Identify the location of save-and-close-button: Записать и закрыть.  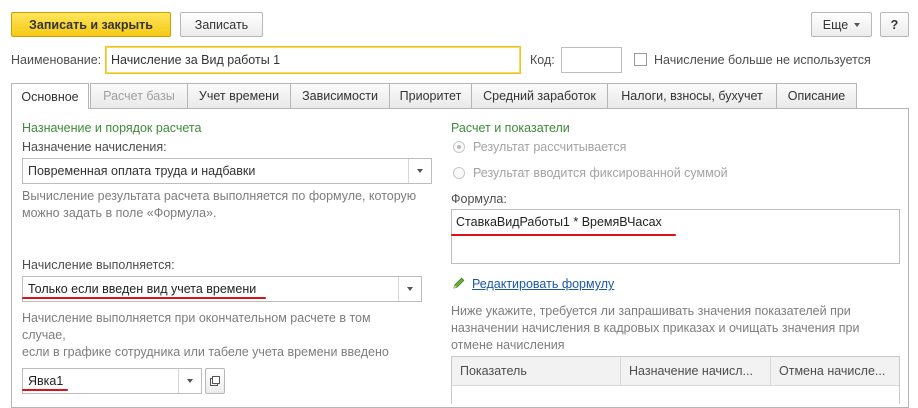
(91, 24).